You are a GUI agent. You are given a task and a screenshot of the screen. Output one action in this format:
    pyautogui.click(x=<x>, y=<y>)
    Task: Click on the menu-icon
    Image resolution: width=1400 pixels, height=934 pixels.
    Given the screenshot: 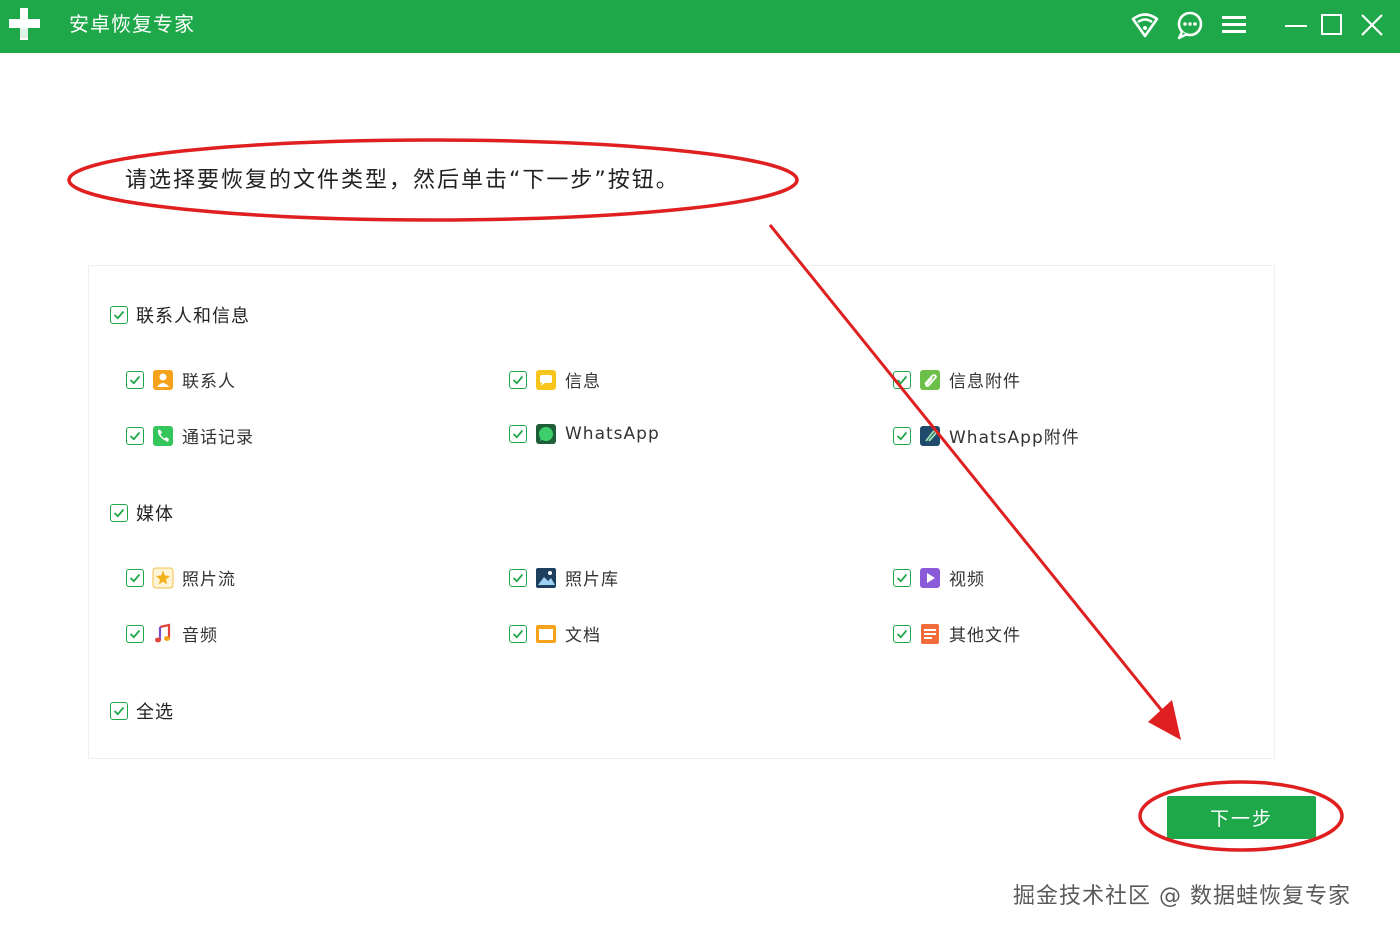 What is the action you would take?
    pyautogui.click(x=1234, y=25)
    